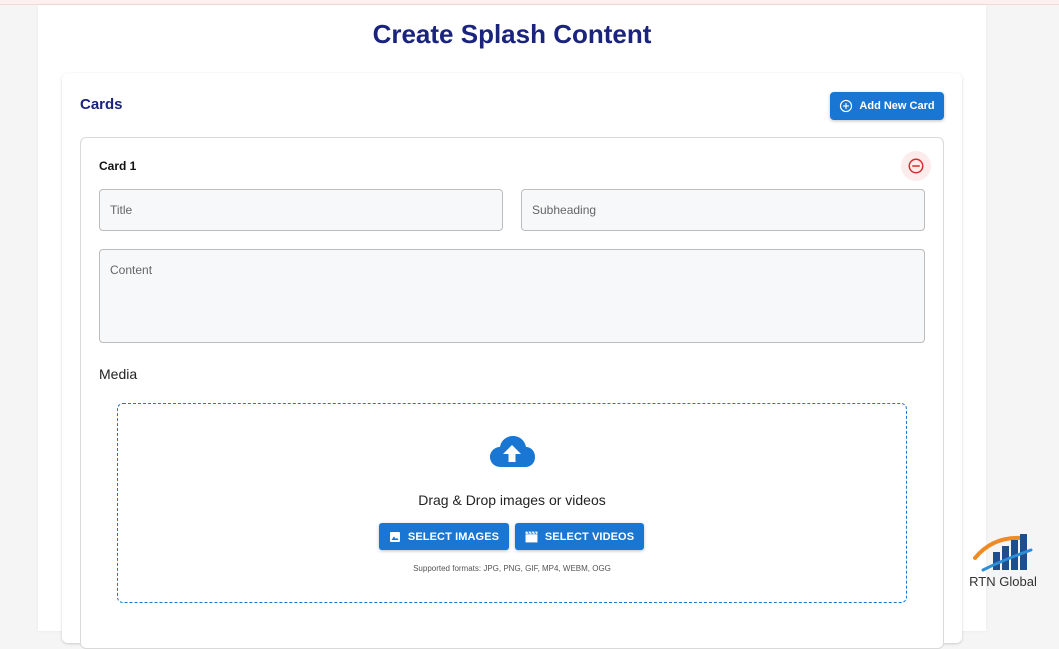 The width and height of the screenshot is (1059, 649). What do you see at coordinates (512, 34) in the screenshot?
I see `page-title: Create Splash Content` at bounding box center [512, 34].